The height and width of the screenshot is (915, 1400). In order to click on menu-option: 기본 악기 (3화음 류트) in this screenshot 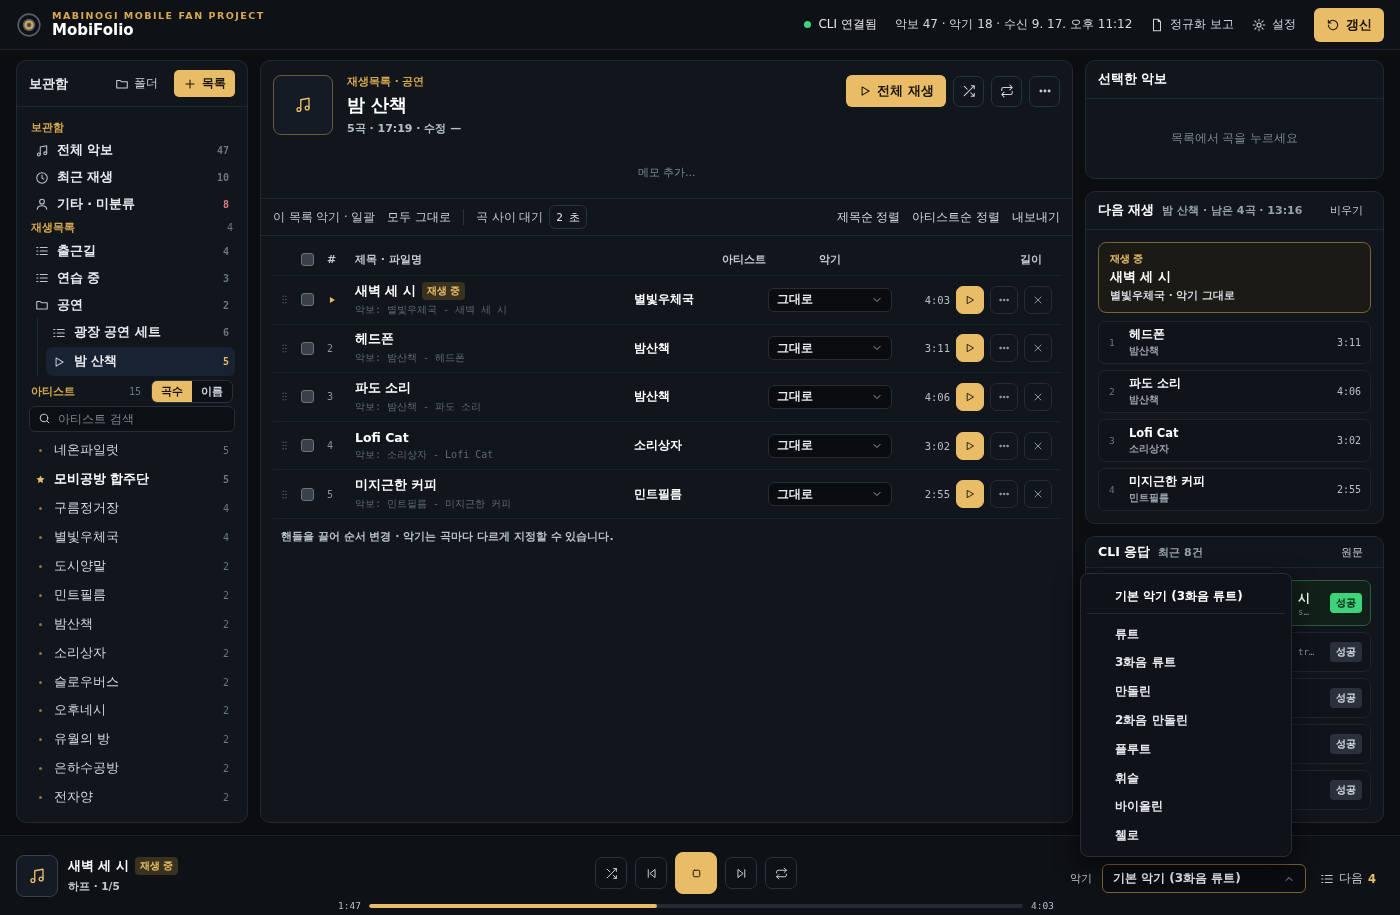, I will do `click(1186, 596)`.